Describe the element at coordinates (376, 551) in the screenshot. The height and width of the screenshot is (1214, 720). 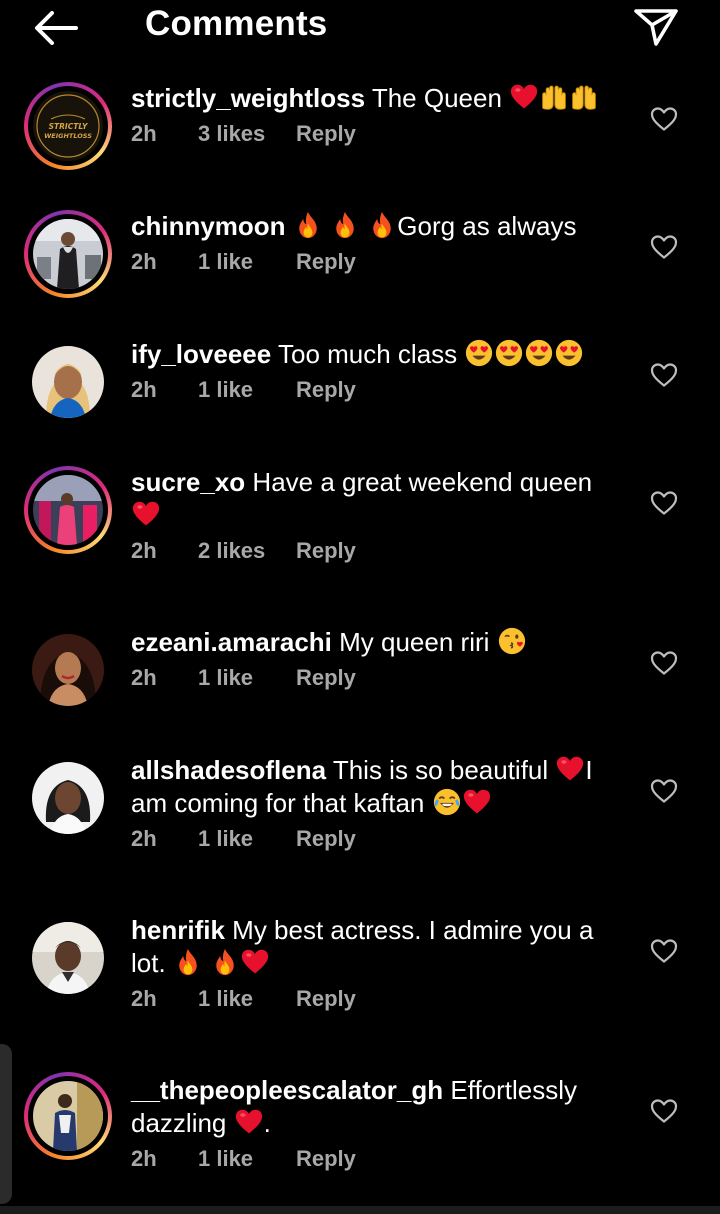
I see `comment-meta: 2h 2 likes Reply` at that location.